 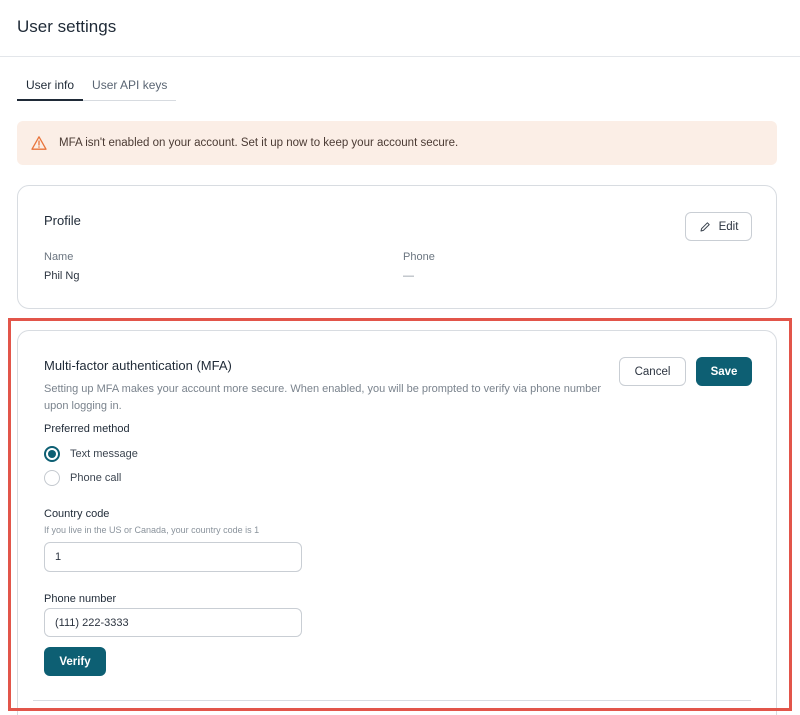 What do you see at coordinates (724, 371) in the screenshot?
I see `save-button: Save` at bounding box center [724, 371].